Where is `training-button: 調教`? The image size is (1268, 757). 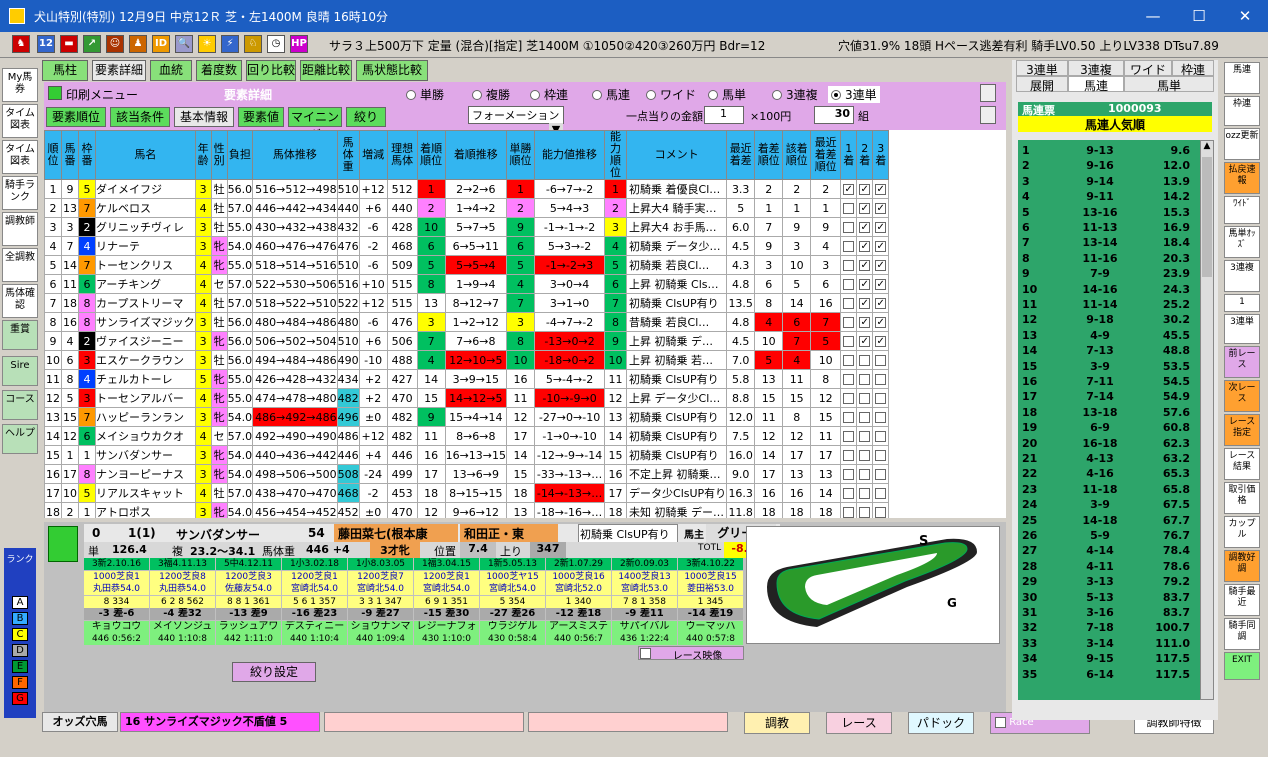 training-button: 調教 is located at coordinates (777, 723).